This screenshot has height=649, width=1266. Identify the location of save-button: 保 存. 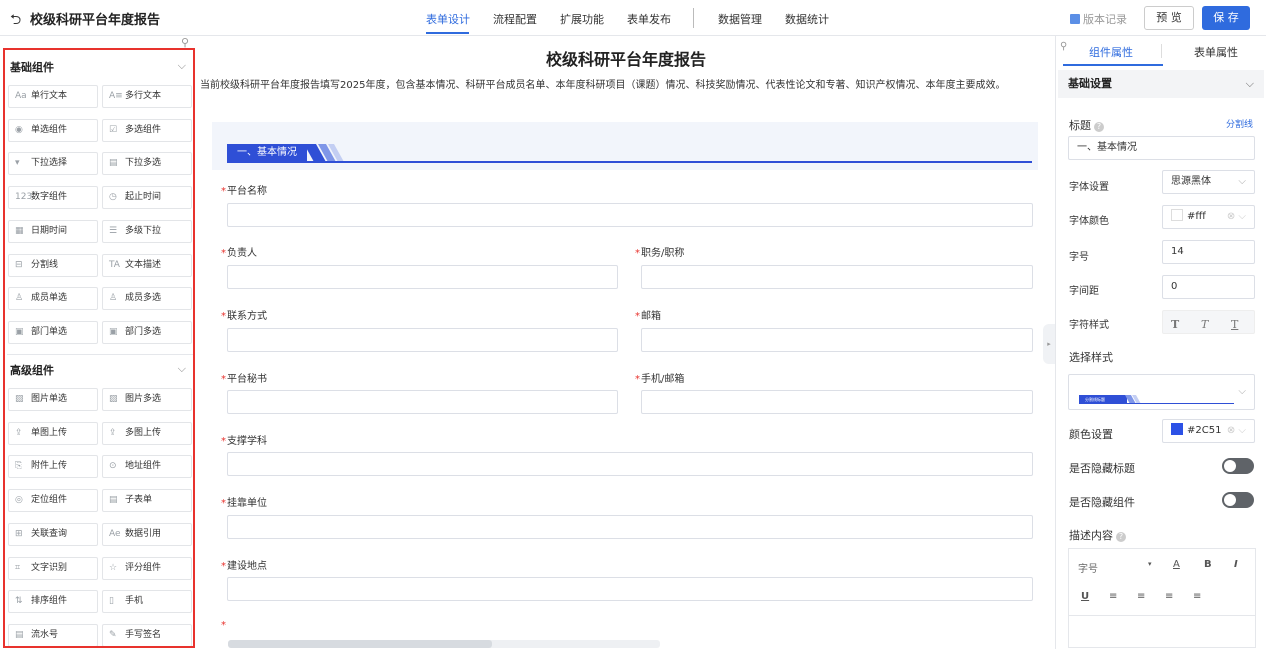
(1226, 18).